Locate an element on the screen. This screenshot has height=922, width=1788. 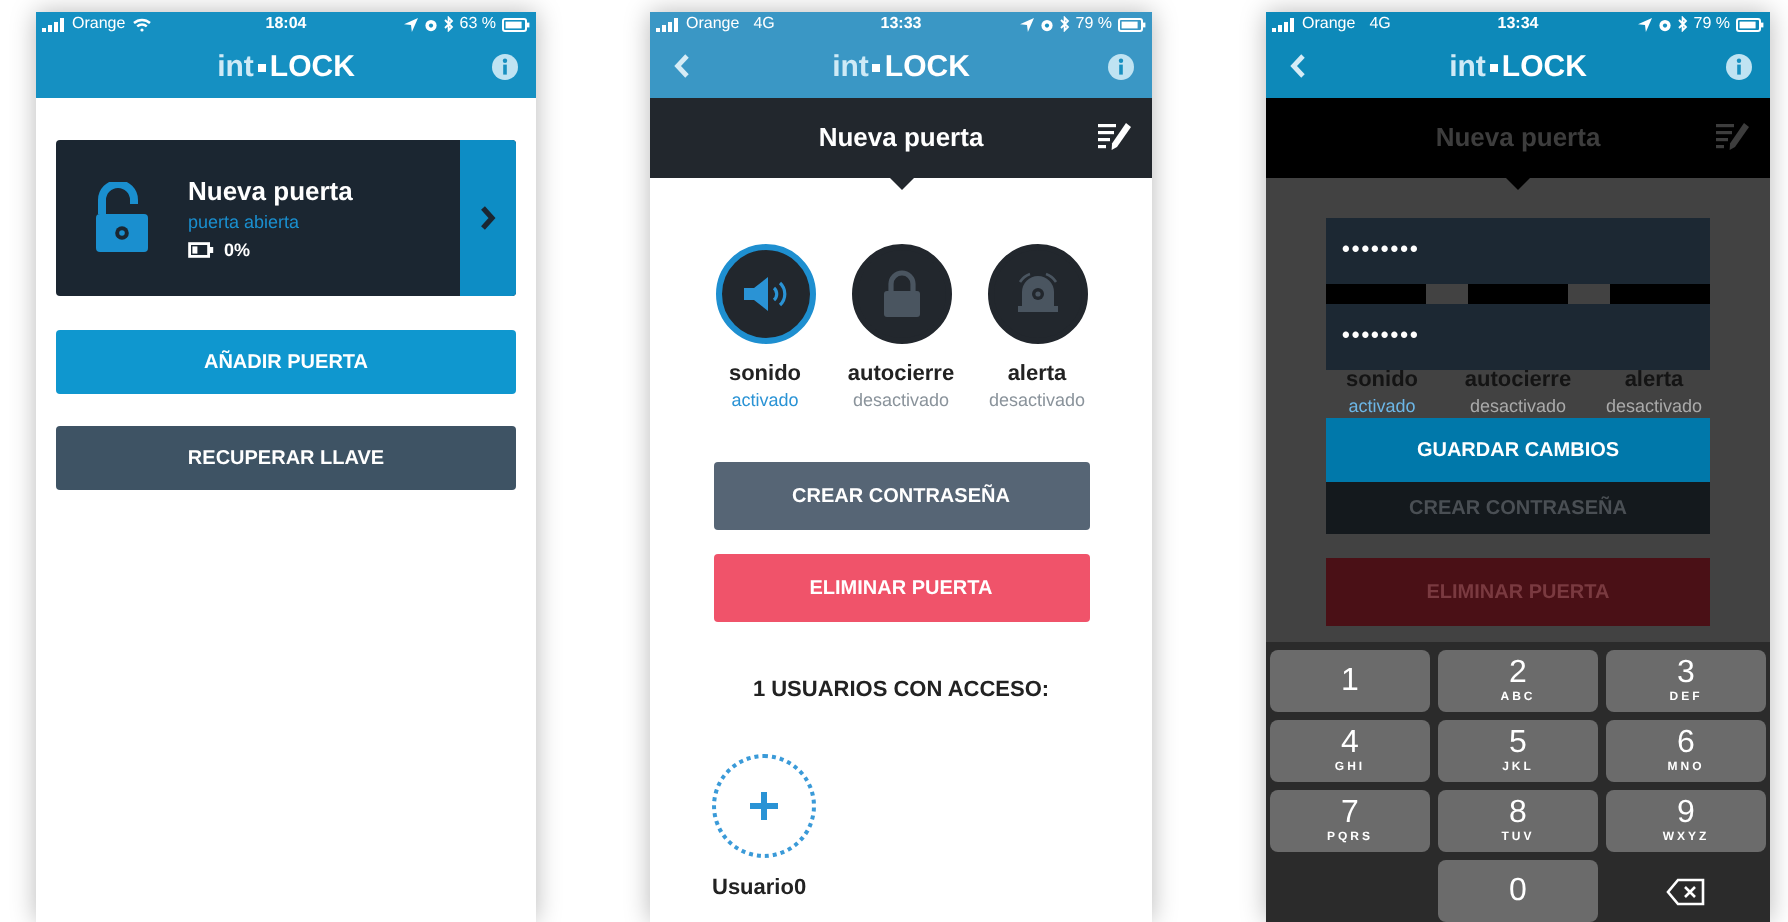
action-button: AÑADIR PUERTA is located at coordinates (286, 362).